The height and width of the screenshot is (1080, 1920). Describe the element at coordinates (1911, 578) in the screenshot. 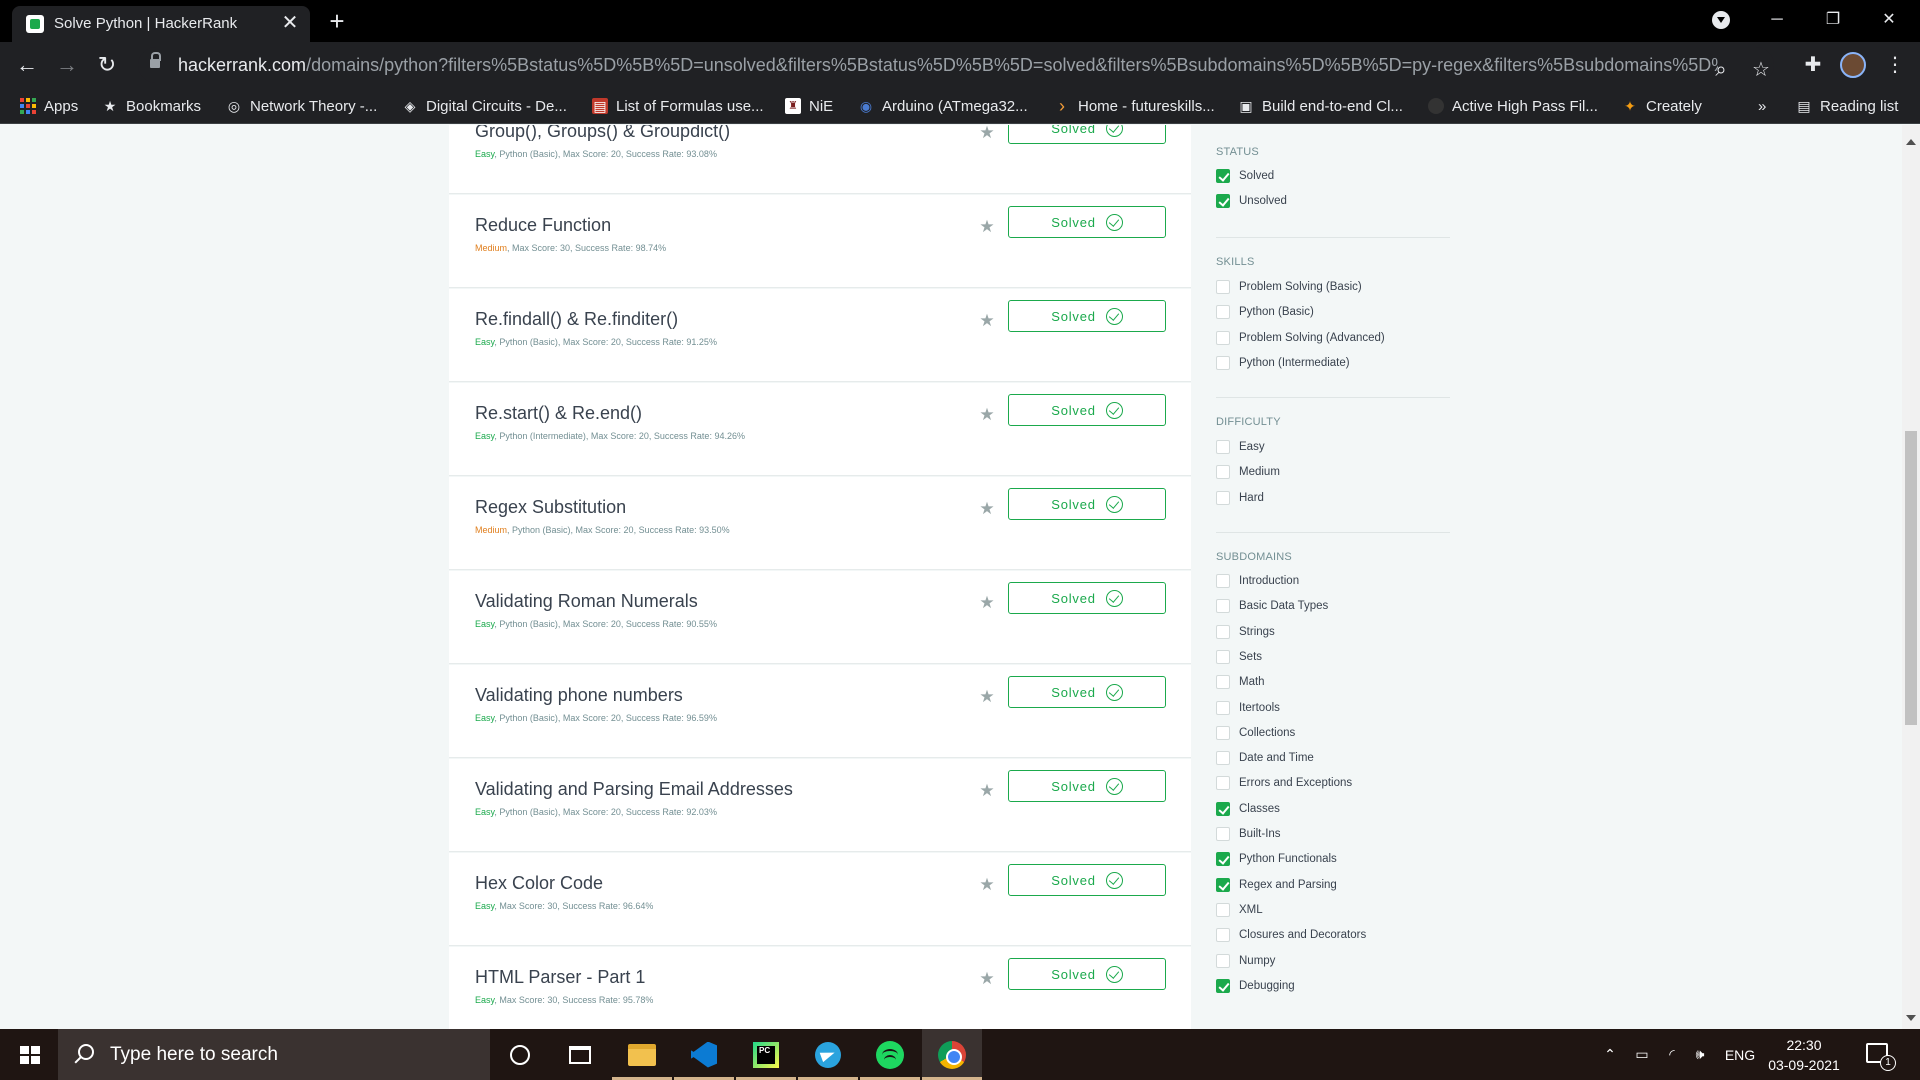

I see `scroll-thumb` at that location.